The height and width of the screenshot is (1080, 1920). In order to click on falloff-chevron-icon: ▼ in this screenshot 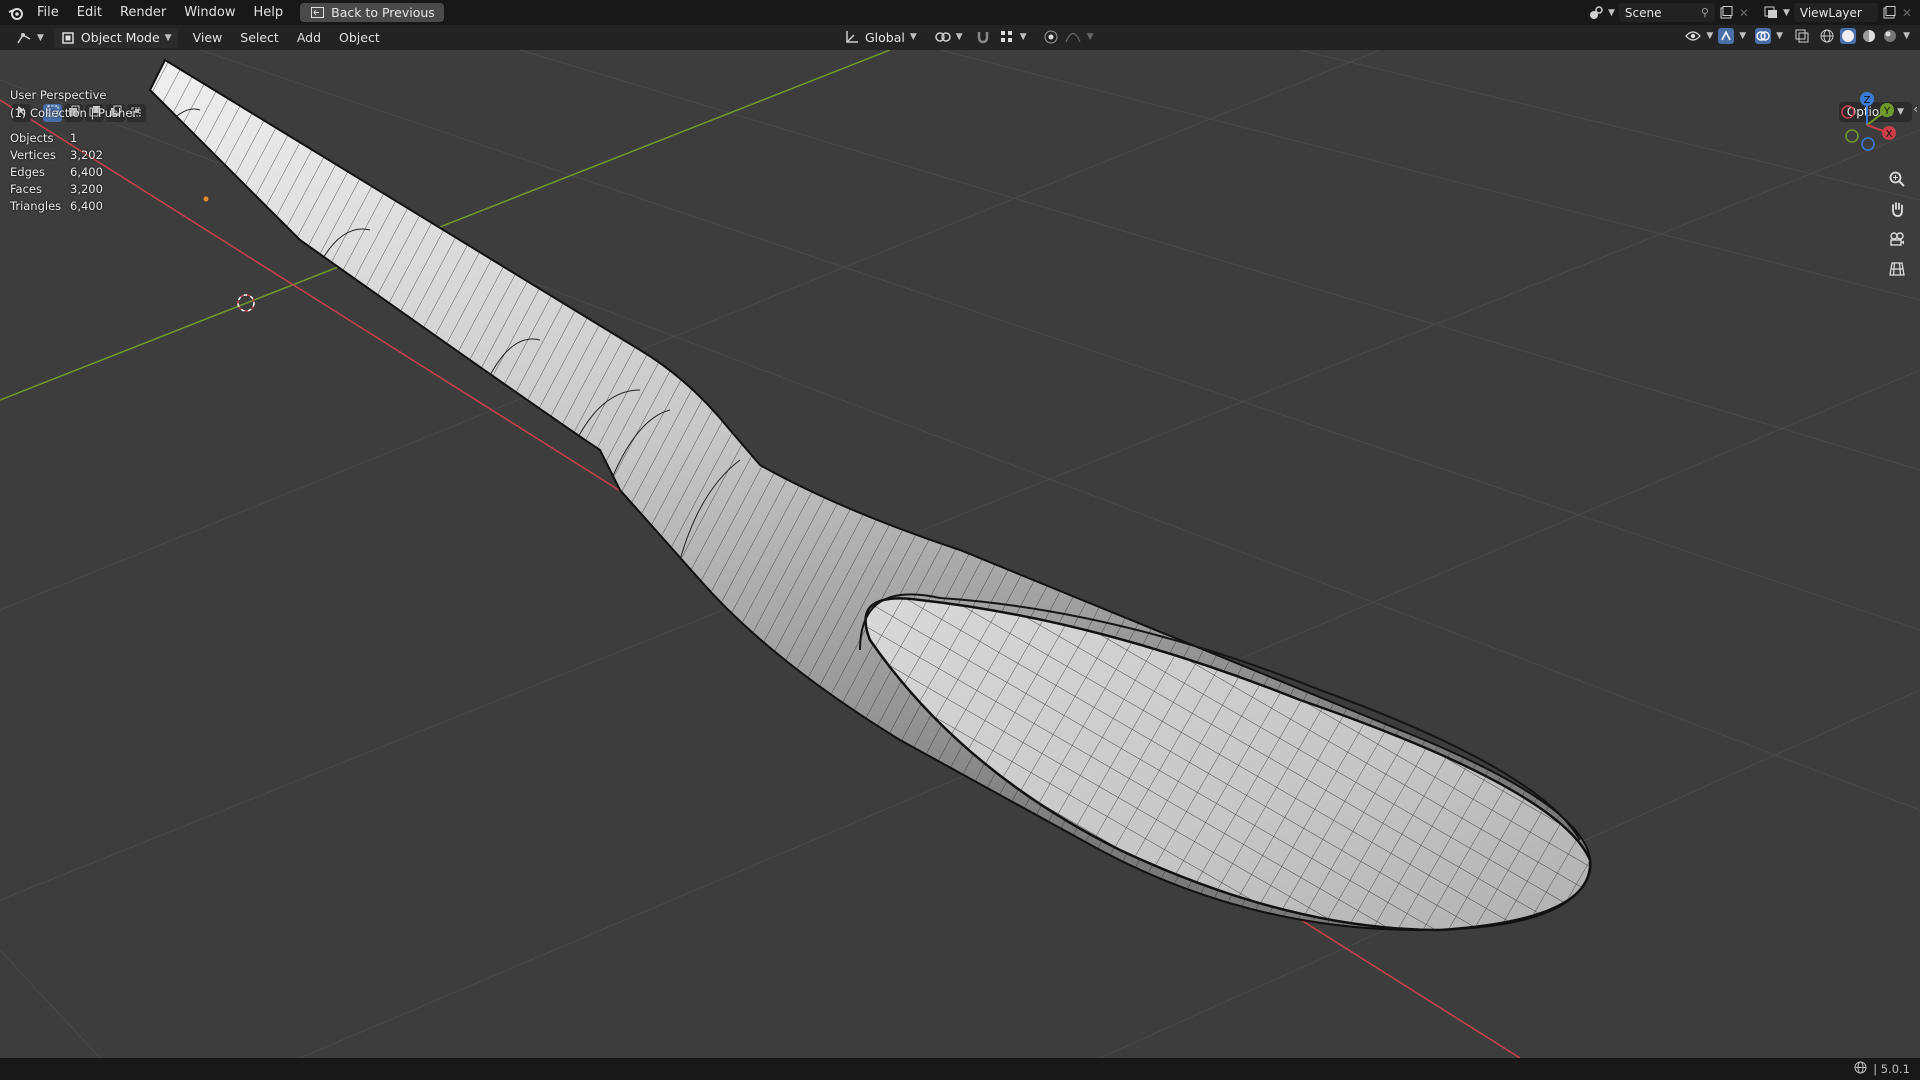, I will do `click(1090, 37)`.